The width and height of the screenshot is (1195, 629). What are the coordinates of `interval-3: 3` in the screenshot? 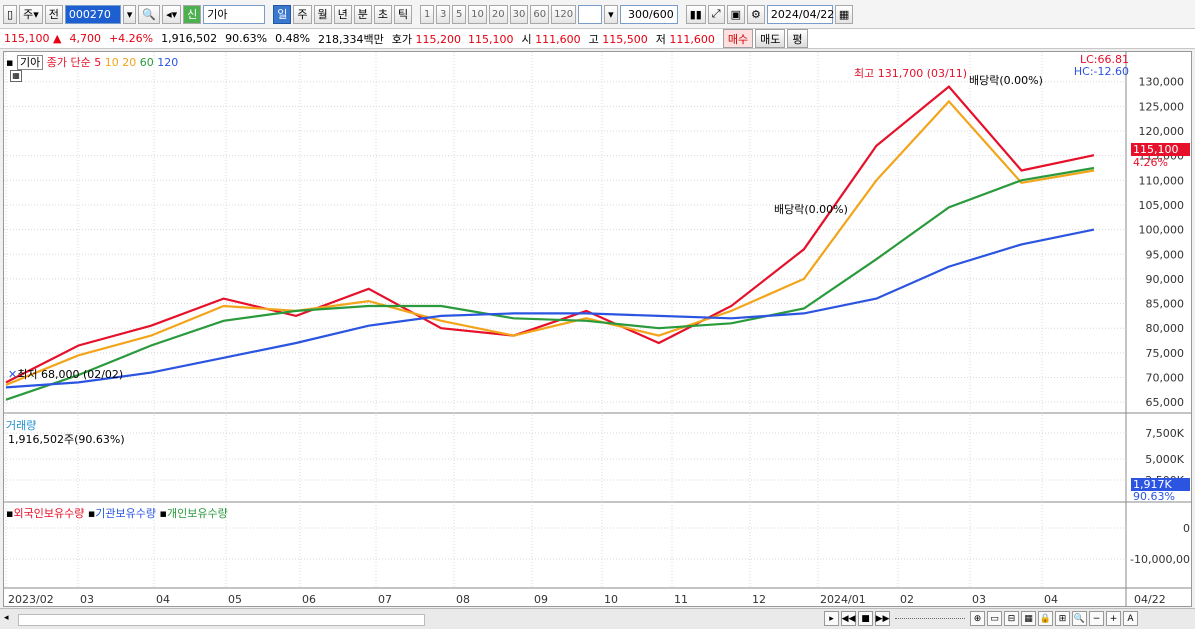 It's located at (443, 14).